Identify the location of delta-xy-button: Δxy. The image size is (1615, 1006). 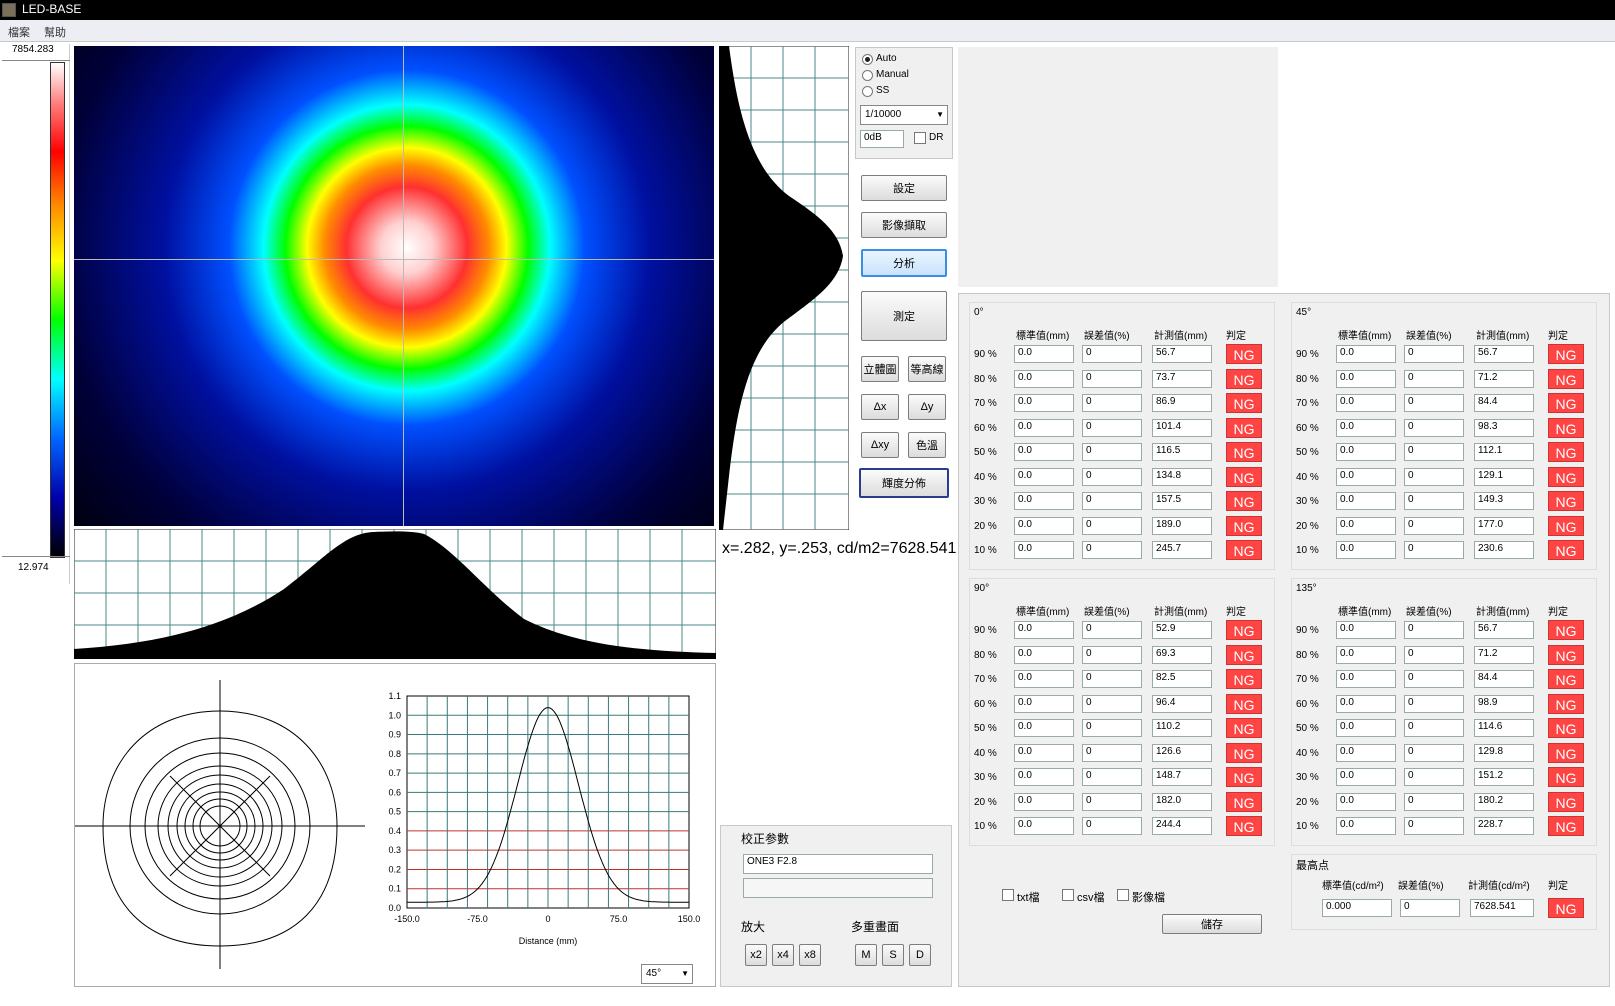
(880, 445).